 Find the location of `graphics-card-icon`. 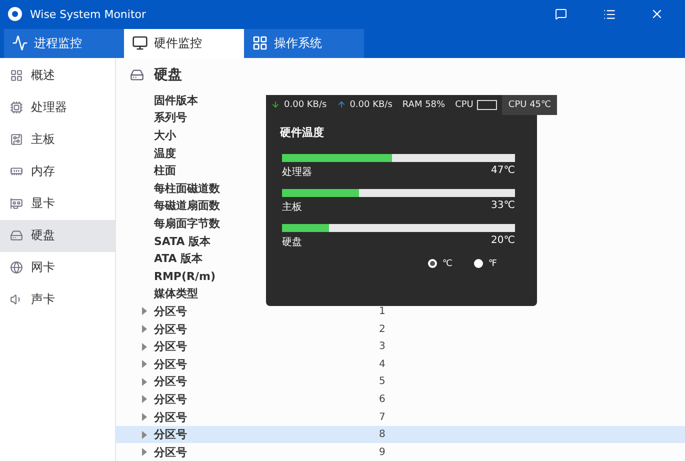

graphics-card-icon is located at coordinates (16, 203).